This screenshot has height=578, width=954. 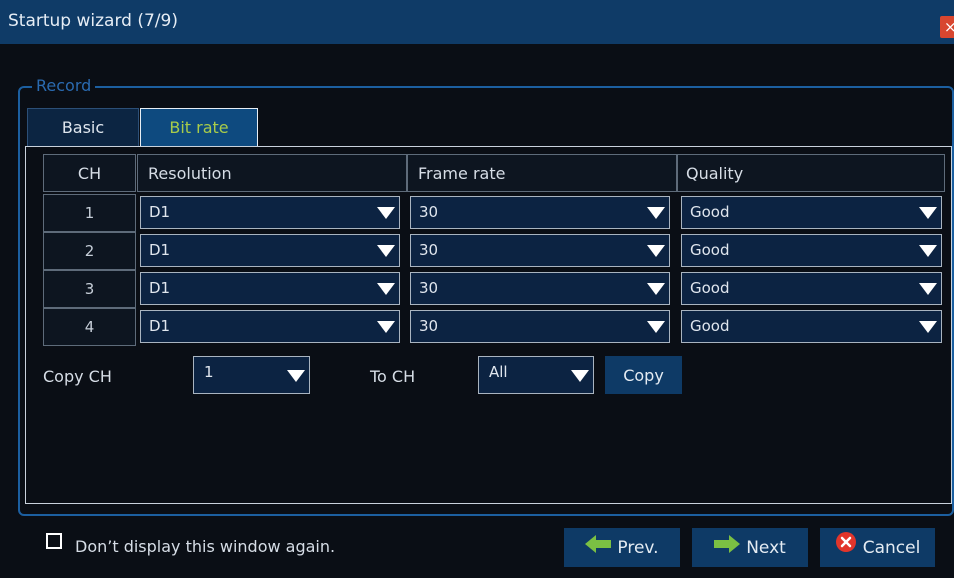 I want to click on channel-number: 4, so click(x=89, y=327).